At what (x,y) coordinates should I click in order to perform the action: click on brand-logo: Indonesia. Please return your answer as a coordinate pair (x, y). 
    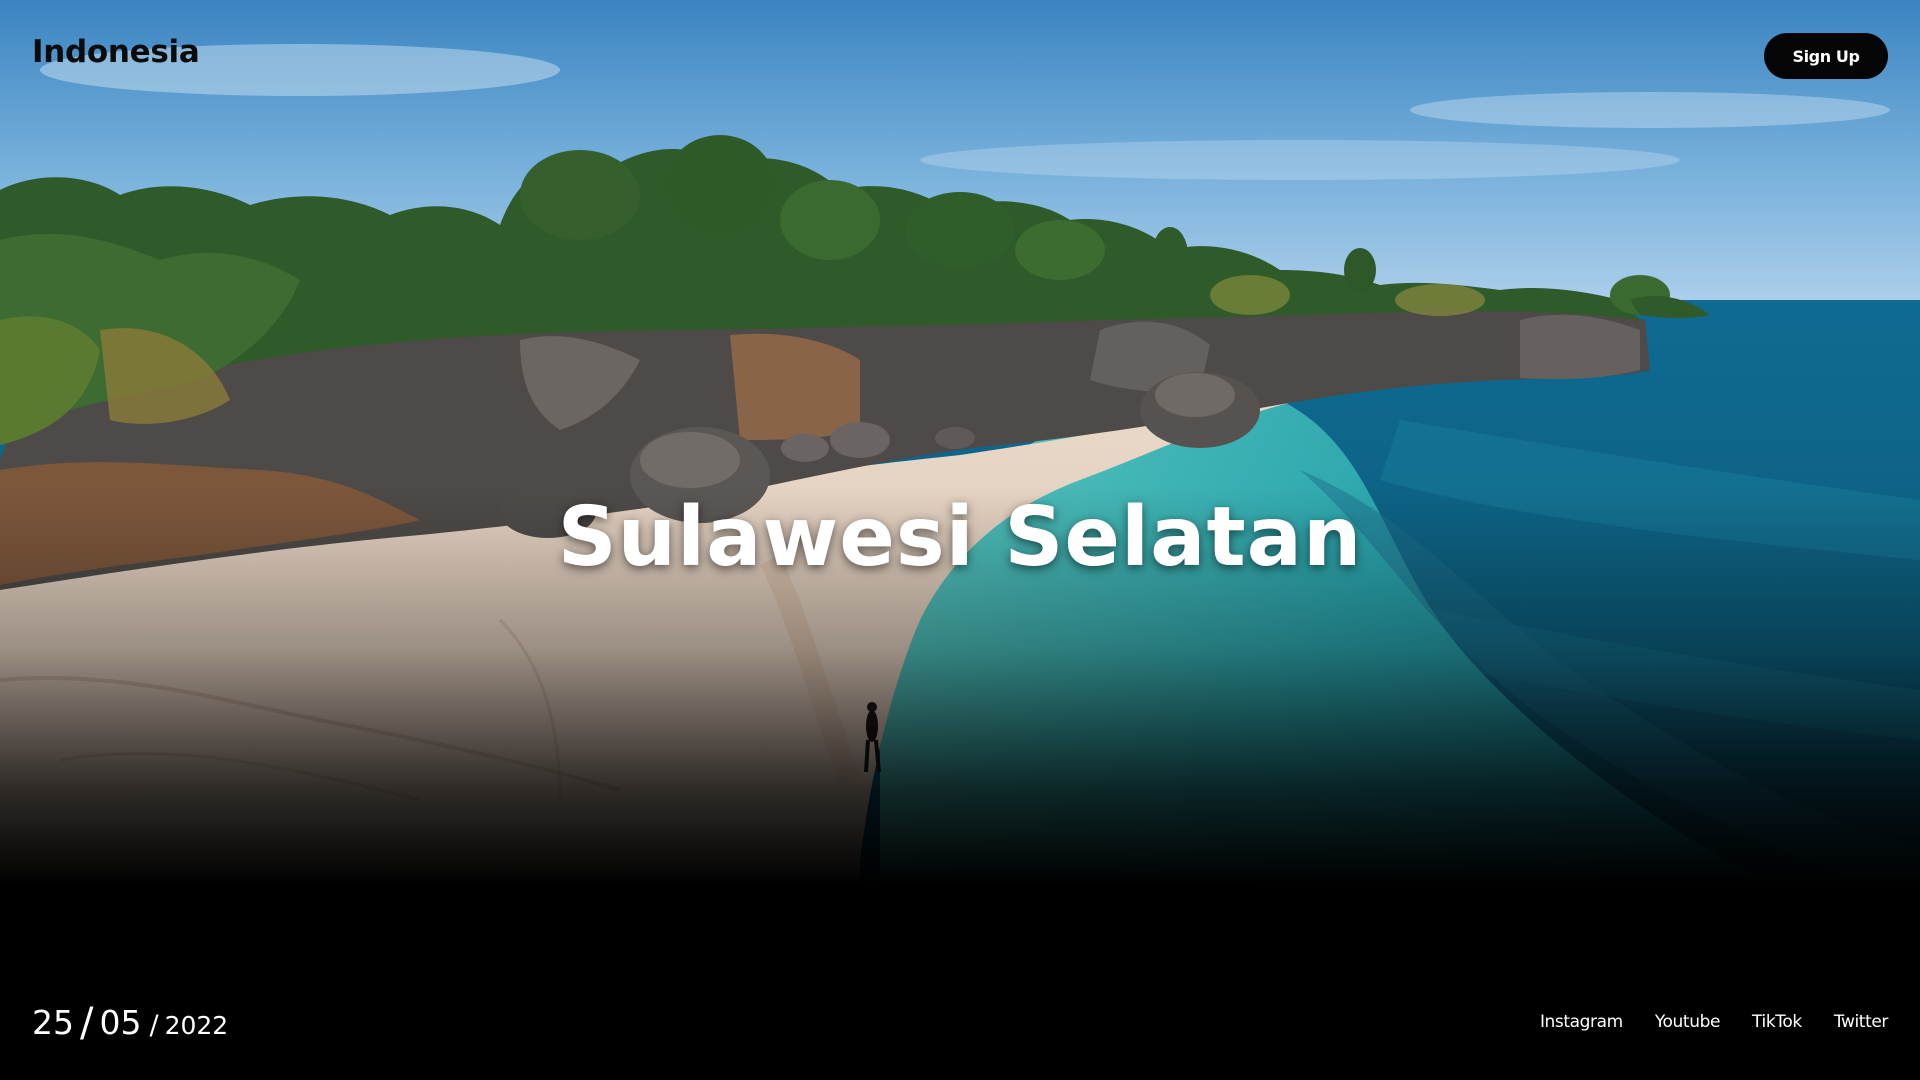
    Looking at the image, I should click on (116, 52).